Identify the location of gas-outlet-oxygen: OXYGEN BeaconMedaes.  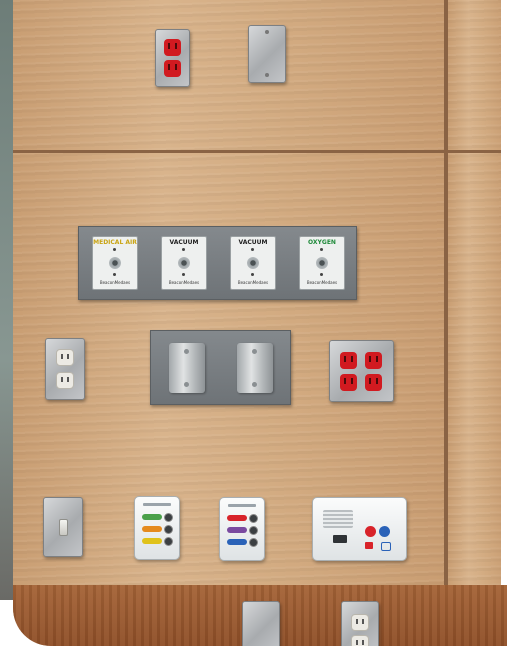
(321, 262).